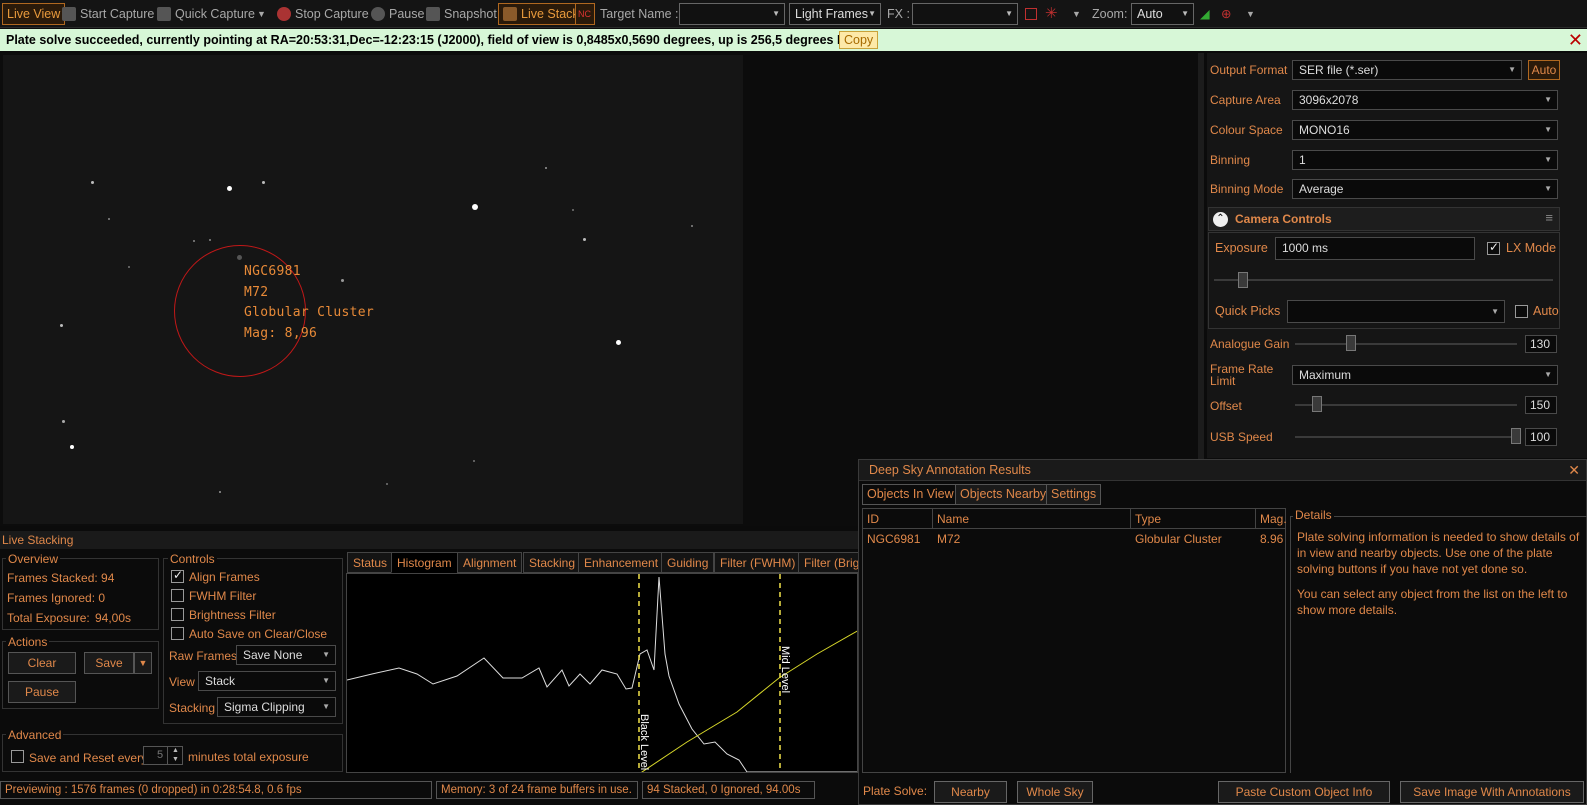 The height and width of the screenshot is (805, 1587). What do you see at coordinates (1055, 792) in the screenshot?
I see `whole-sky-button: Whole Sky` at bounding box center [1055, 792].